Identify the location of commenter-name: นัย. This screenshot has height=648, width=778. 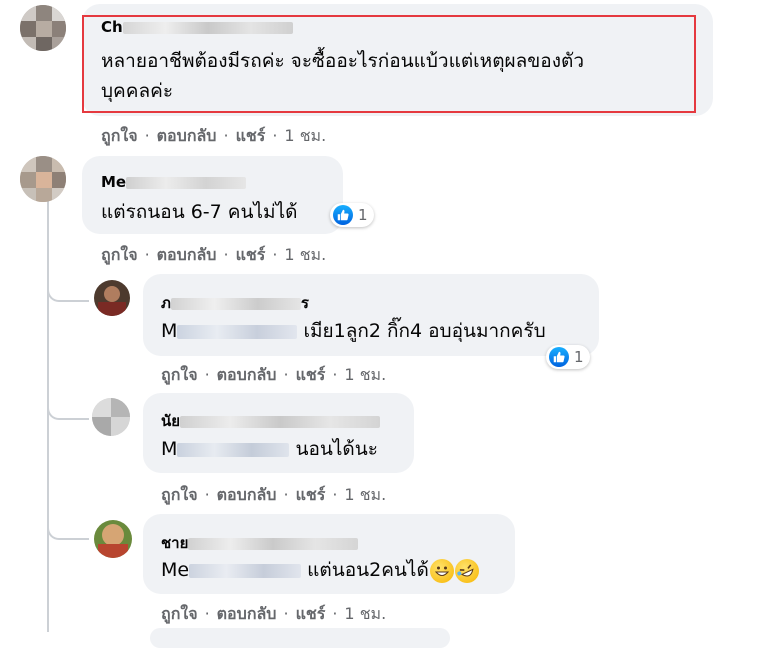
(271, 421).